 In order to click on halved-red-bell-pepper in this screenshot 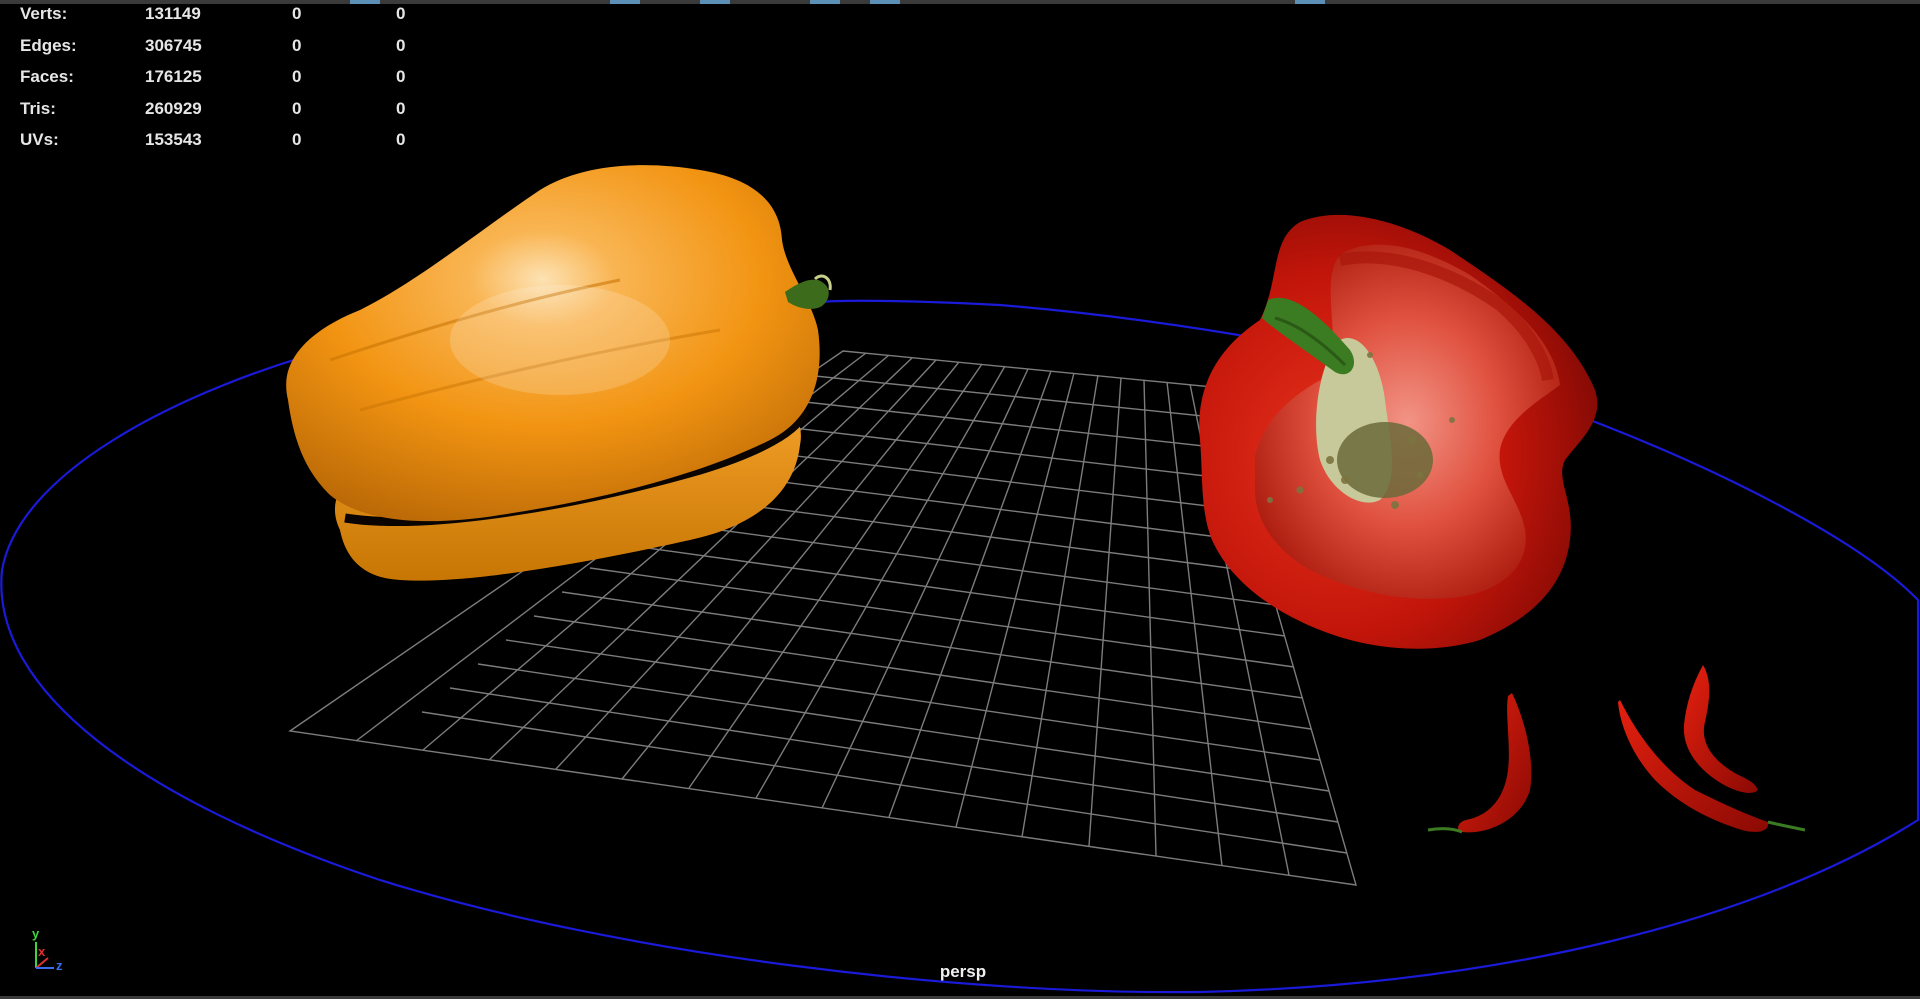, I will do `click(1398, 431)`.